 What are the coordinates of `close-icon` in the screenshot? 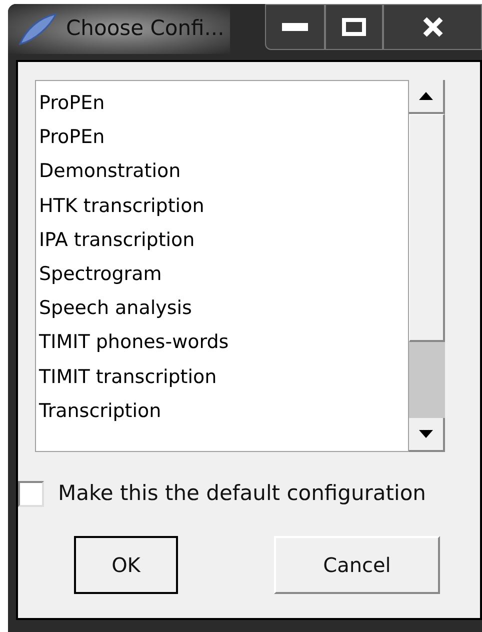 It's located at (433, 27).